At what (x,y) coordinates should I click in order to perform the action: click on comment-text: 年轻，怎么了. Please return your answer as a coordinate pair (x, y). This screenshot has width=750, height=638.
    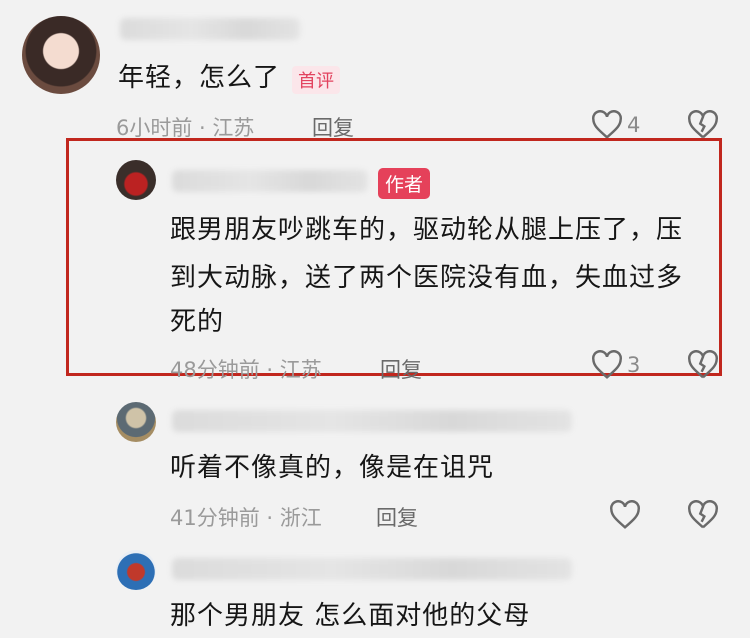
    Looking at the image, I should click on (199, 78).